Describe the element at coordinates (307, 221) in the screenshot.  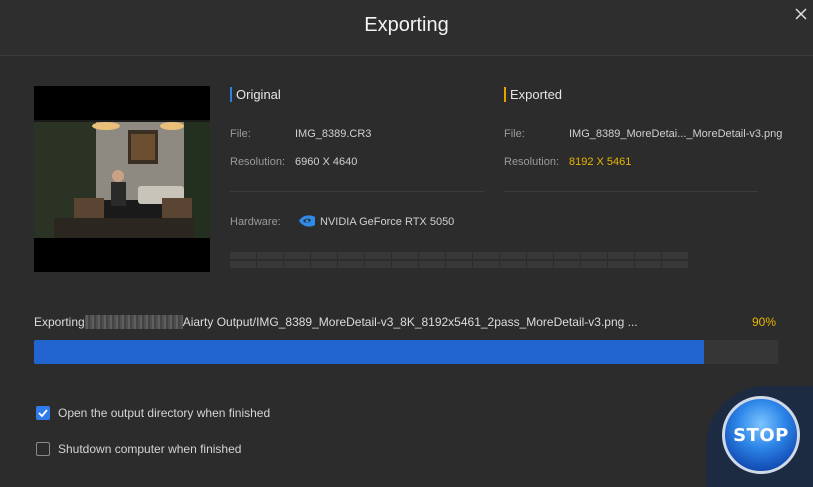
I see `nvidia-icon` at that location.